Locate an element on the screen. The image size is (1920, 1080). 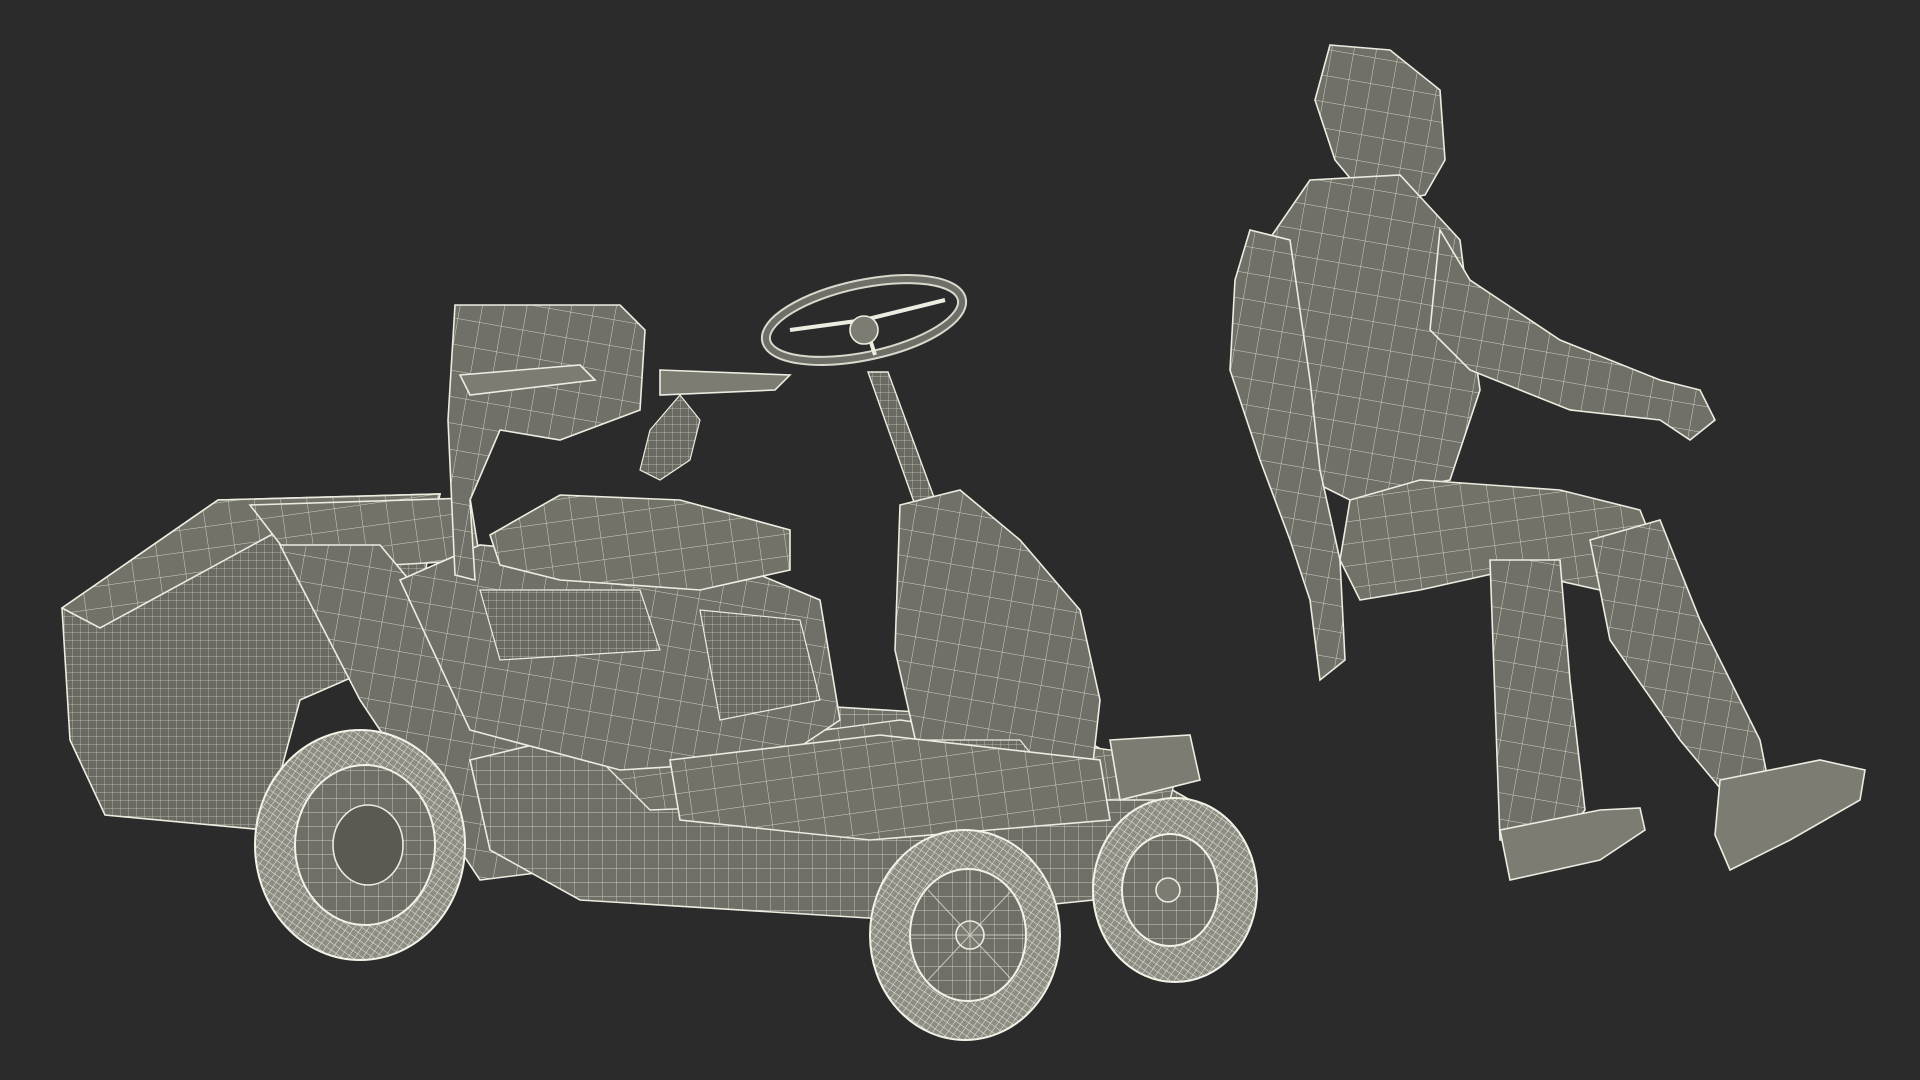
steering-assembly is located at coordinates (864, 390).